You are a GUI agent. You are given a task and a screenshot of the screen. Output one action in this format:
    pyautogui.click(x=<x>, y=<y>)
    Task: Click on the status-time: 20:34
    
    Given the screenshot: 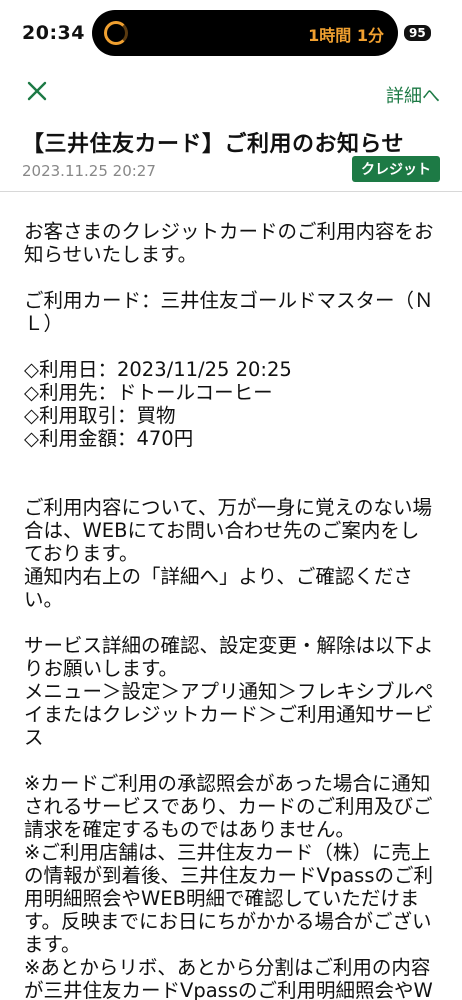 What is the action you would take?
    pyautogui.click(x=53, y=33)
    